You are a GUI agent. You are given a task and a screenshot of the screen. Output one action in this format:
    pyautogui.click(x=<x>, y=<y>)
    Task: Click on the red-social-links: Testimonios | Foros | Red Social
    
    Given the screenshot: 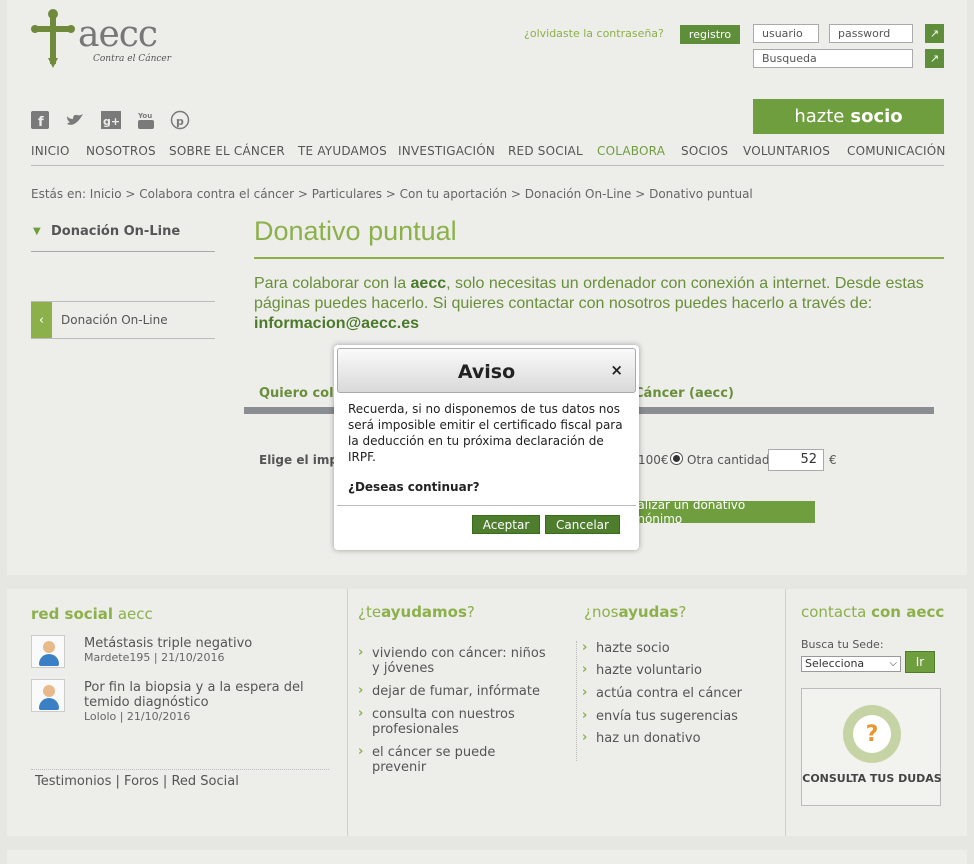 What is the action you would take?
    pyautogui.click(x=137, y=781)
    